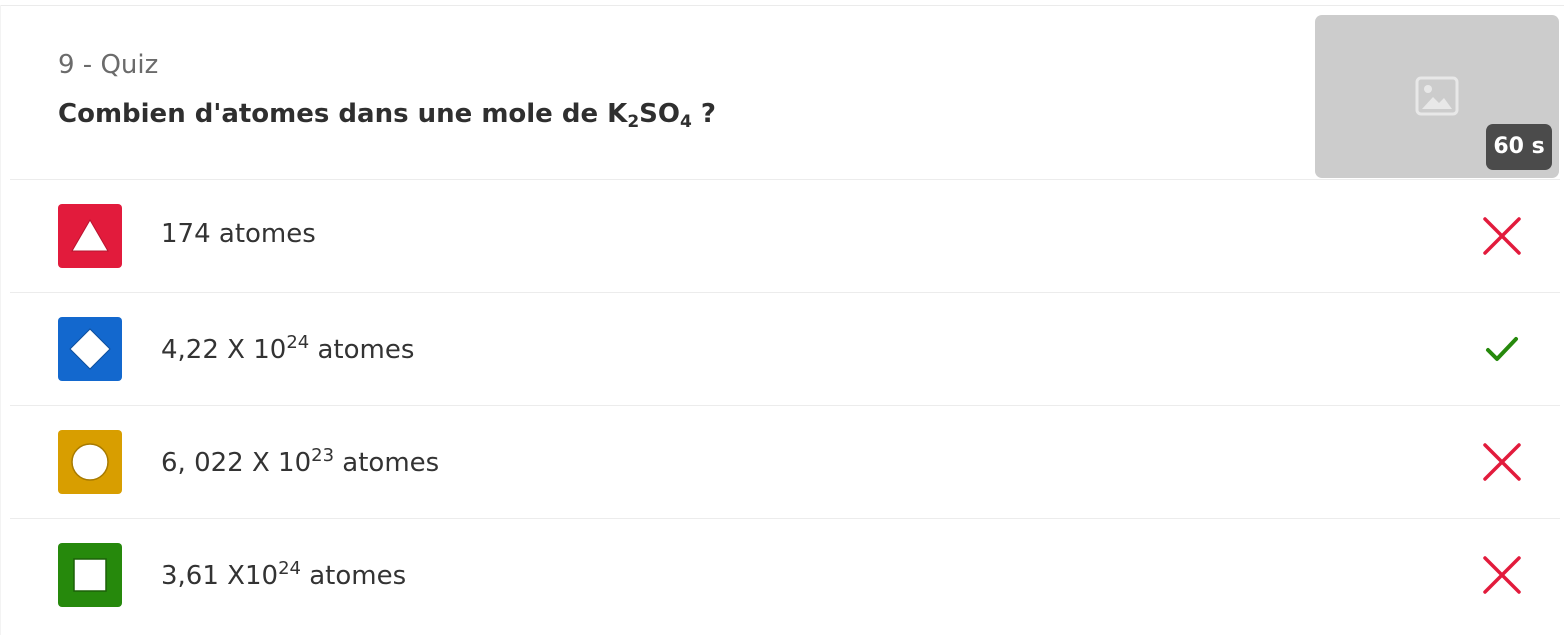 The image size is (1564, 635). Describe the element at coordinates (236, 463) in the screenshot. I see `answer-text-base: 6, 022 X 10` at that location.